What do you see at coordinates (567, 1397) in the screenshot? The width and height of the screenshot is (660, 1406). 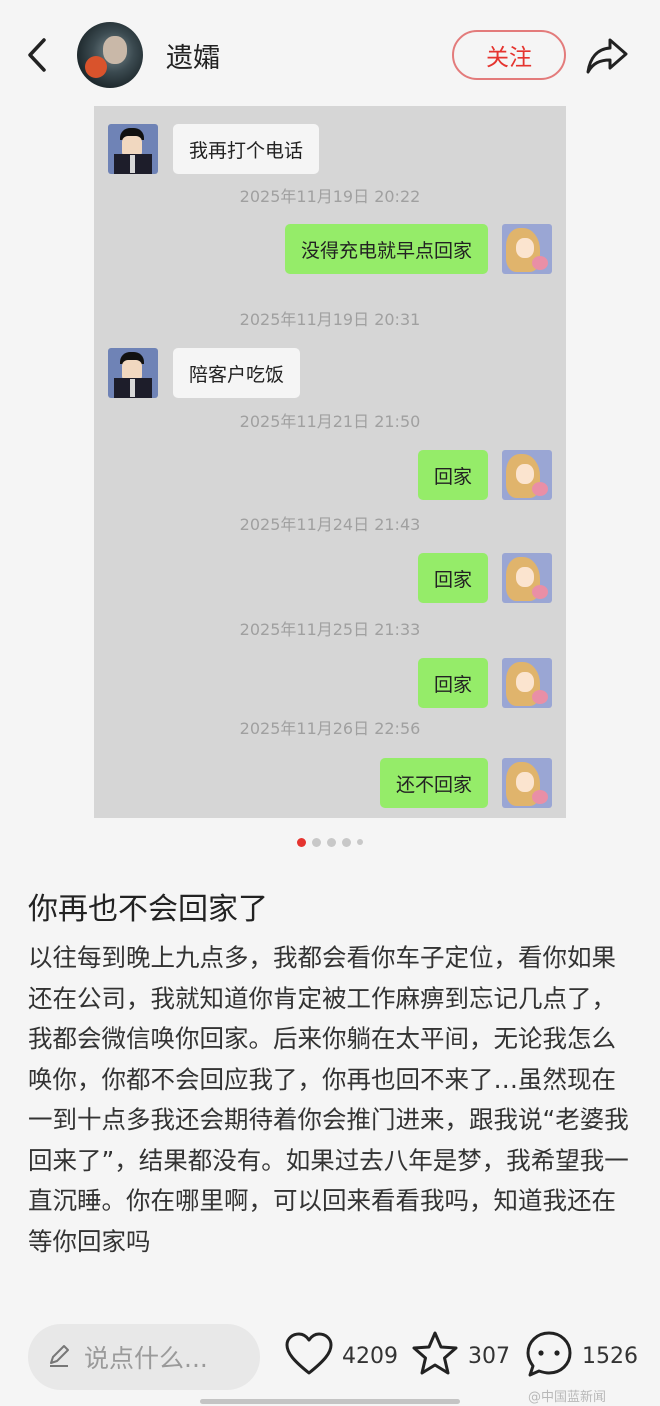 I see `source-watermark: @中国蓝新闻` at bounding box center [567, 1397].